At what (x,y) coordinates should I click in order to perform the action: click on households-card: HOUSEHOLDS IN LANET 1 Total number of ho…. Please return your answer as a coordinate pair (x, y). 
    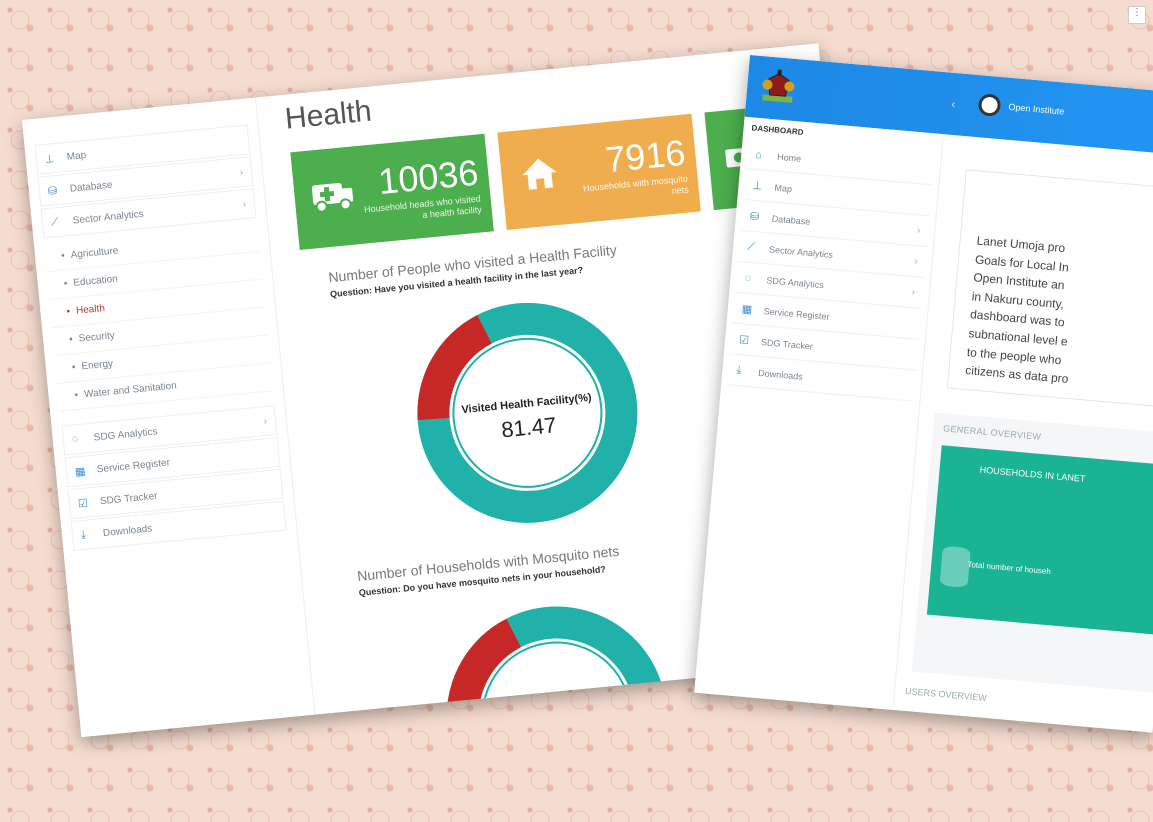
    Looking at the image, I should click on (1039, 541).